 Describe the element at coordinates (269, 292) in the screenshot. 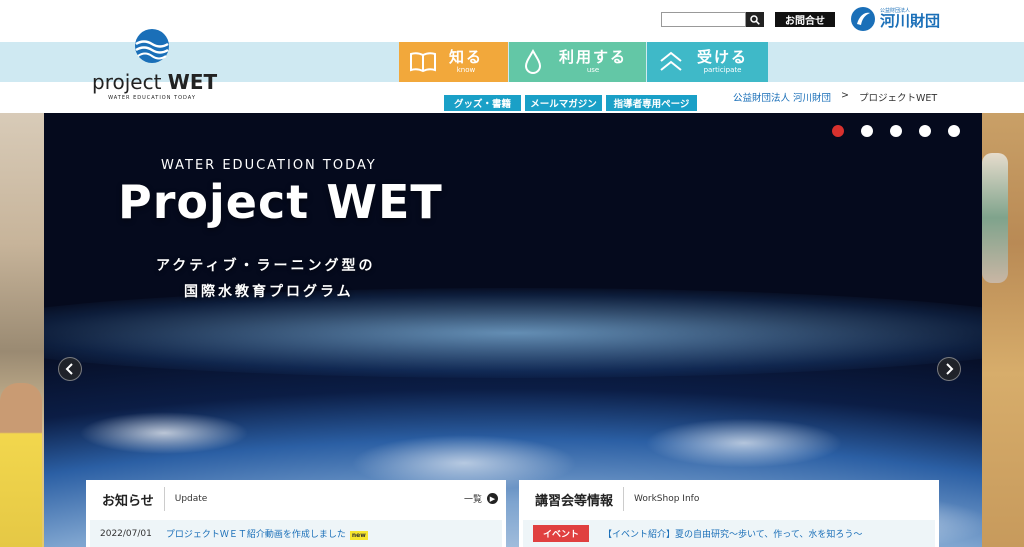

I see `hero-subtitle-line2: 国際水教育プログラム` at that location.